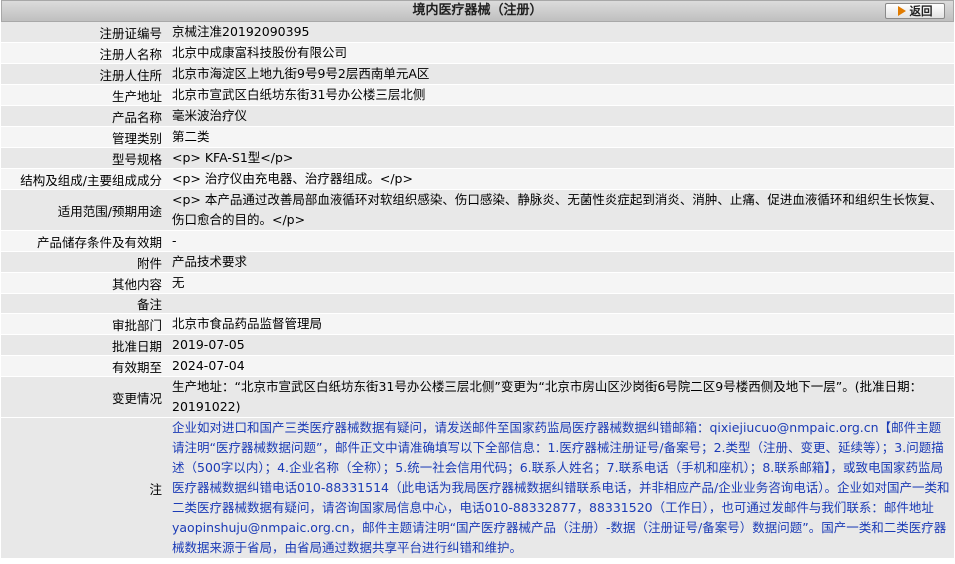 This screenshot has height=564, width=955. Describe the element at coordinates (561, 32) in the screenshot. I see `field-value: 京械注准20192090395` at that location.